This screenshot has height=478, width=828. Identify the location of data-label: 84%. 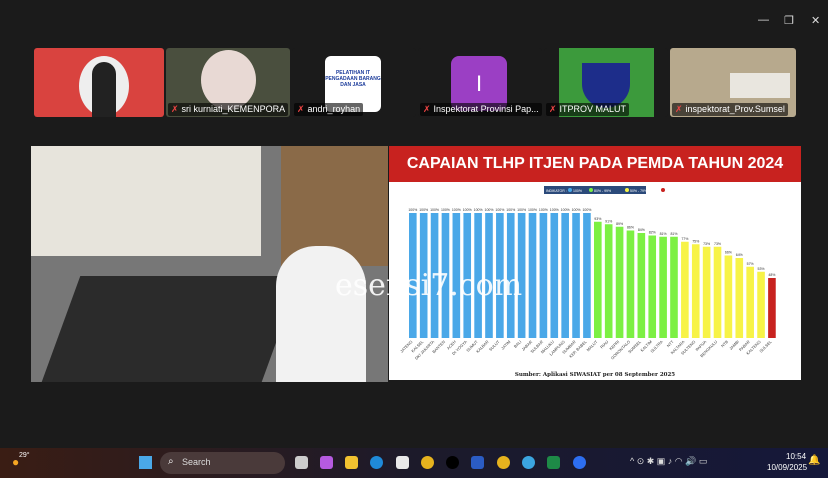
(641, 230).